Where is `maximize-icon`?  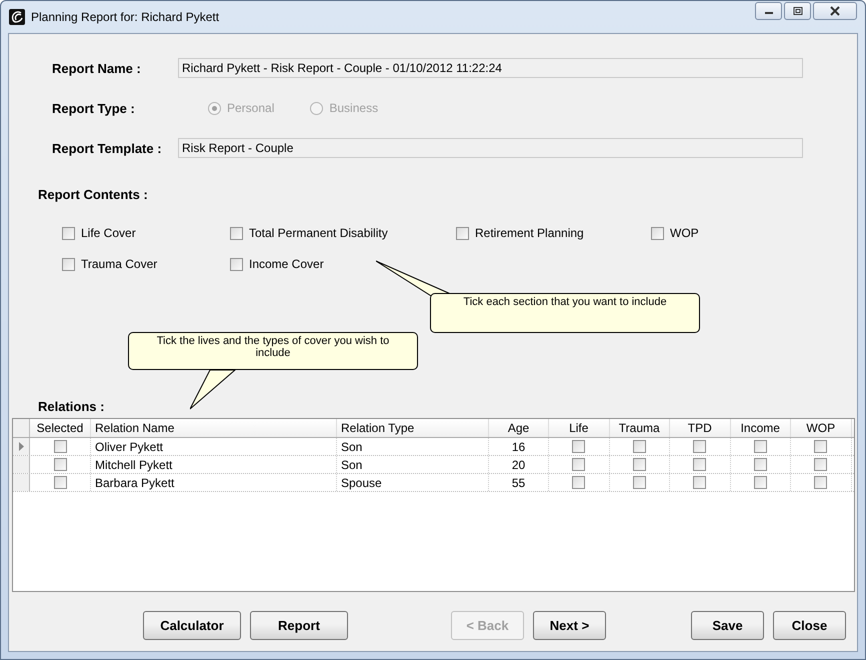
maximize-icon is located at coordinates (797, 11).